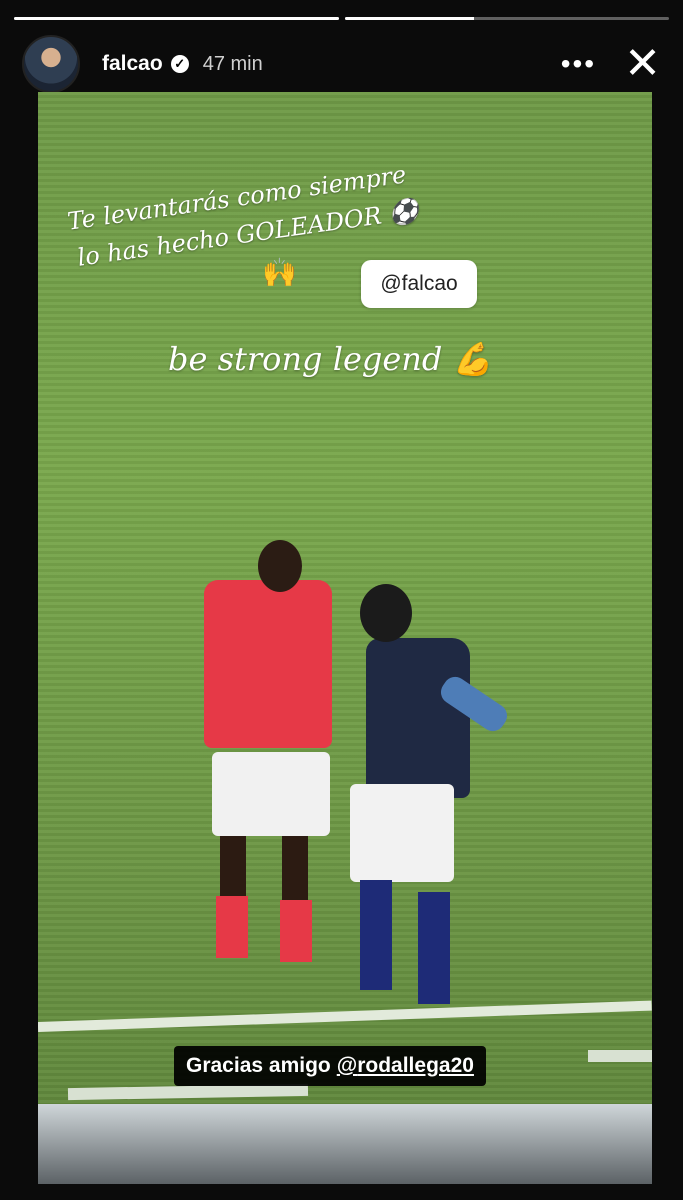  What do you see at coordinates (279, 272) in the screenshot?
I see `raised-hands-icon: 🙌` at bounding box center [279, 272].